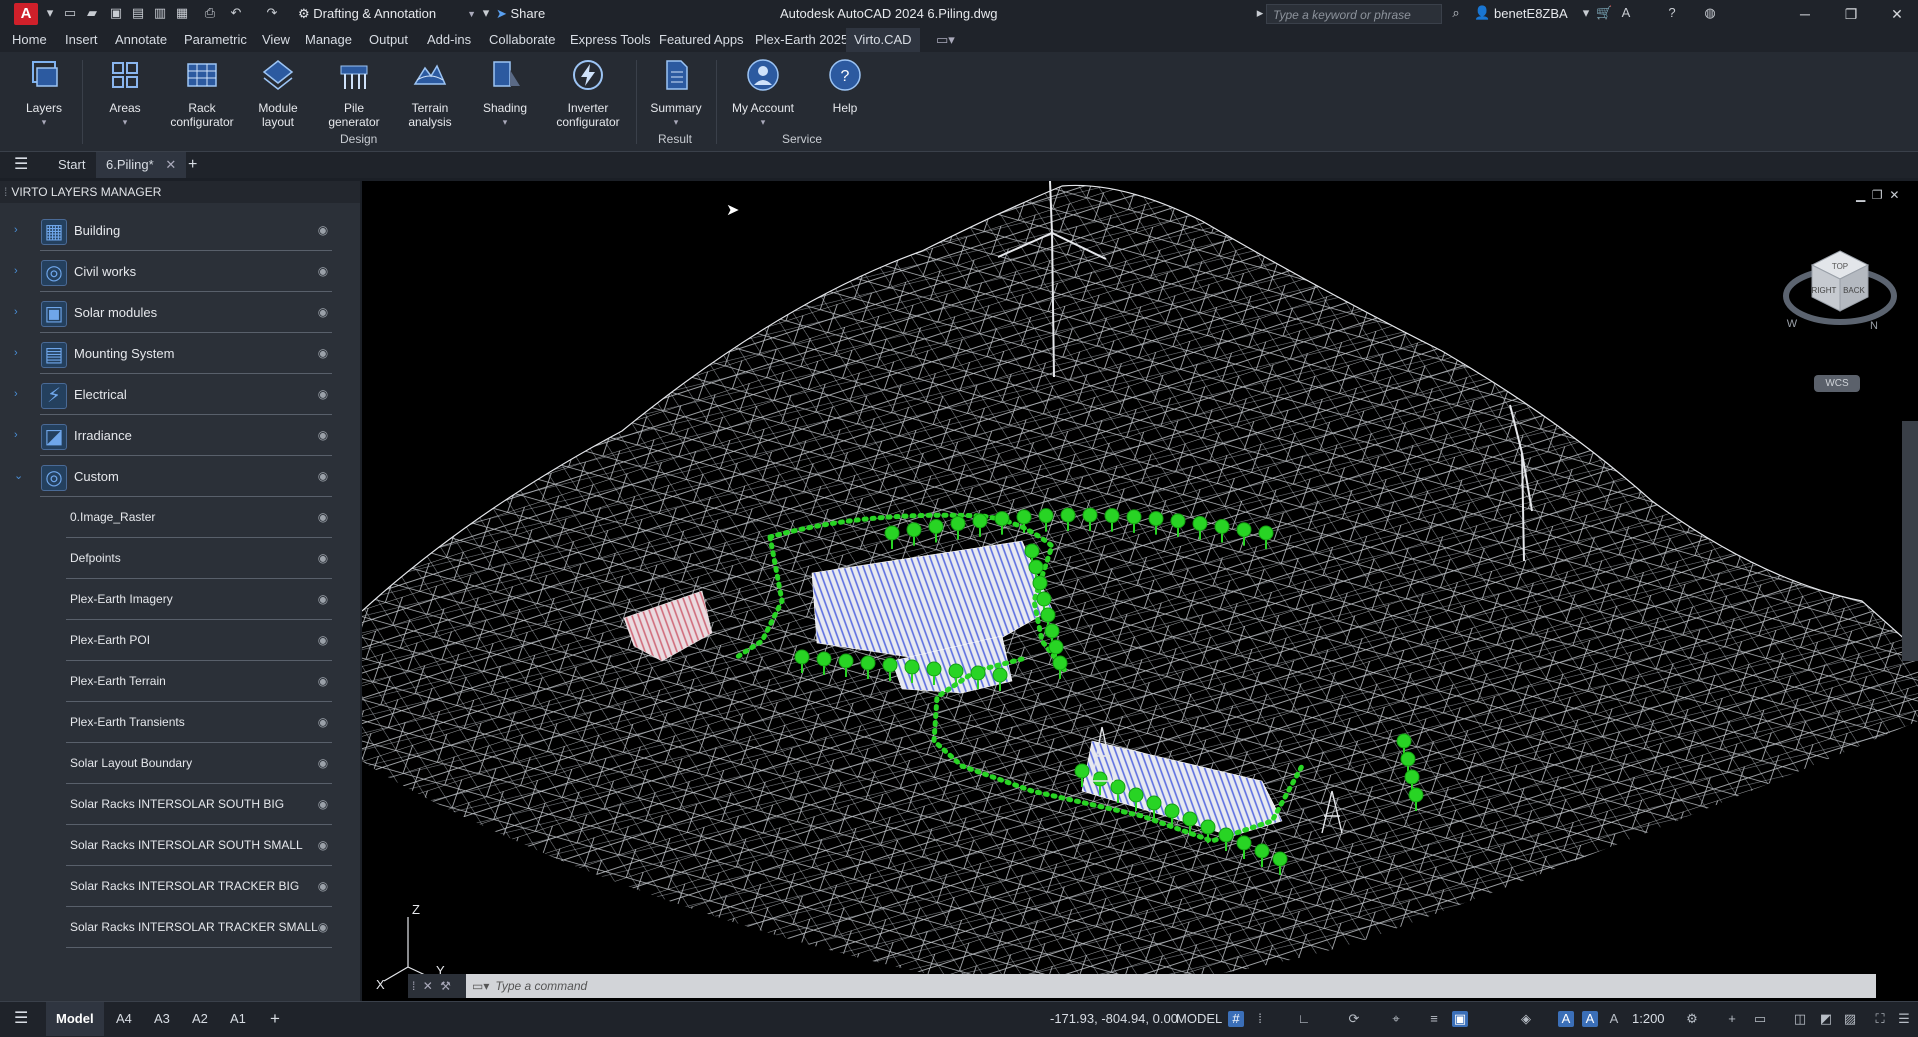  What do you see at coordinates (162, 1019) in the screenshot?
I see `layout-tab-a3: A3` at bounding box center [162, 1019].